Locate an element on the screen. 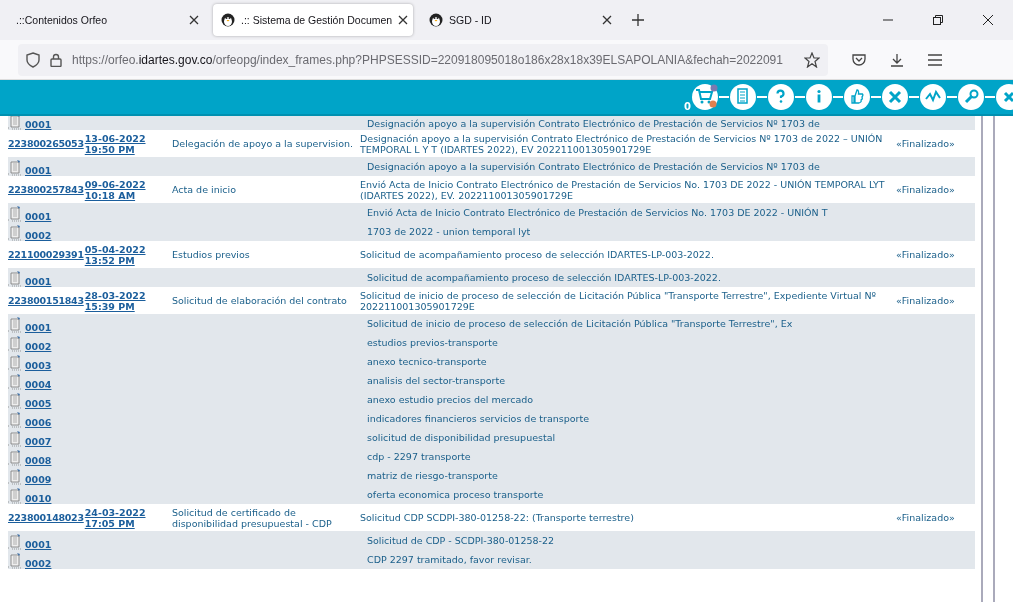  download-icon is located at coordinates (897, 59).